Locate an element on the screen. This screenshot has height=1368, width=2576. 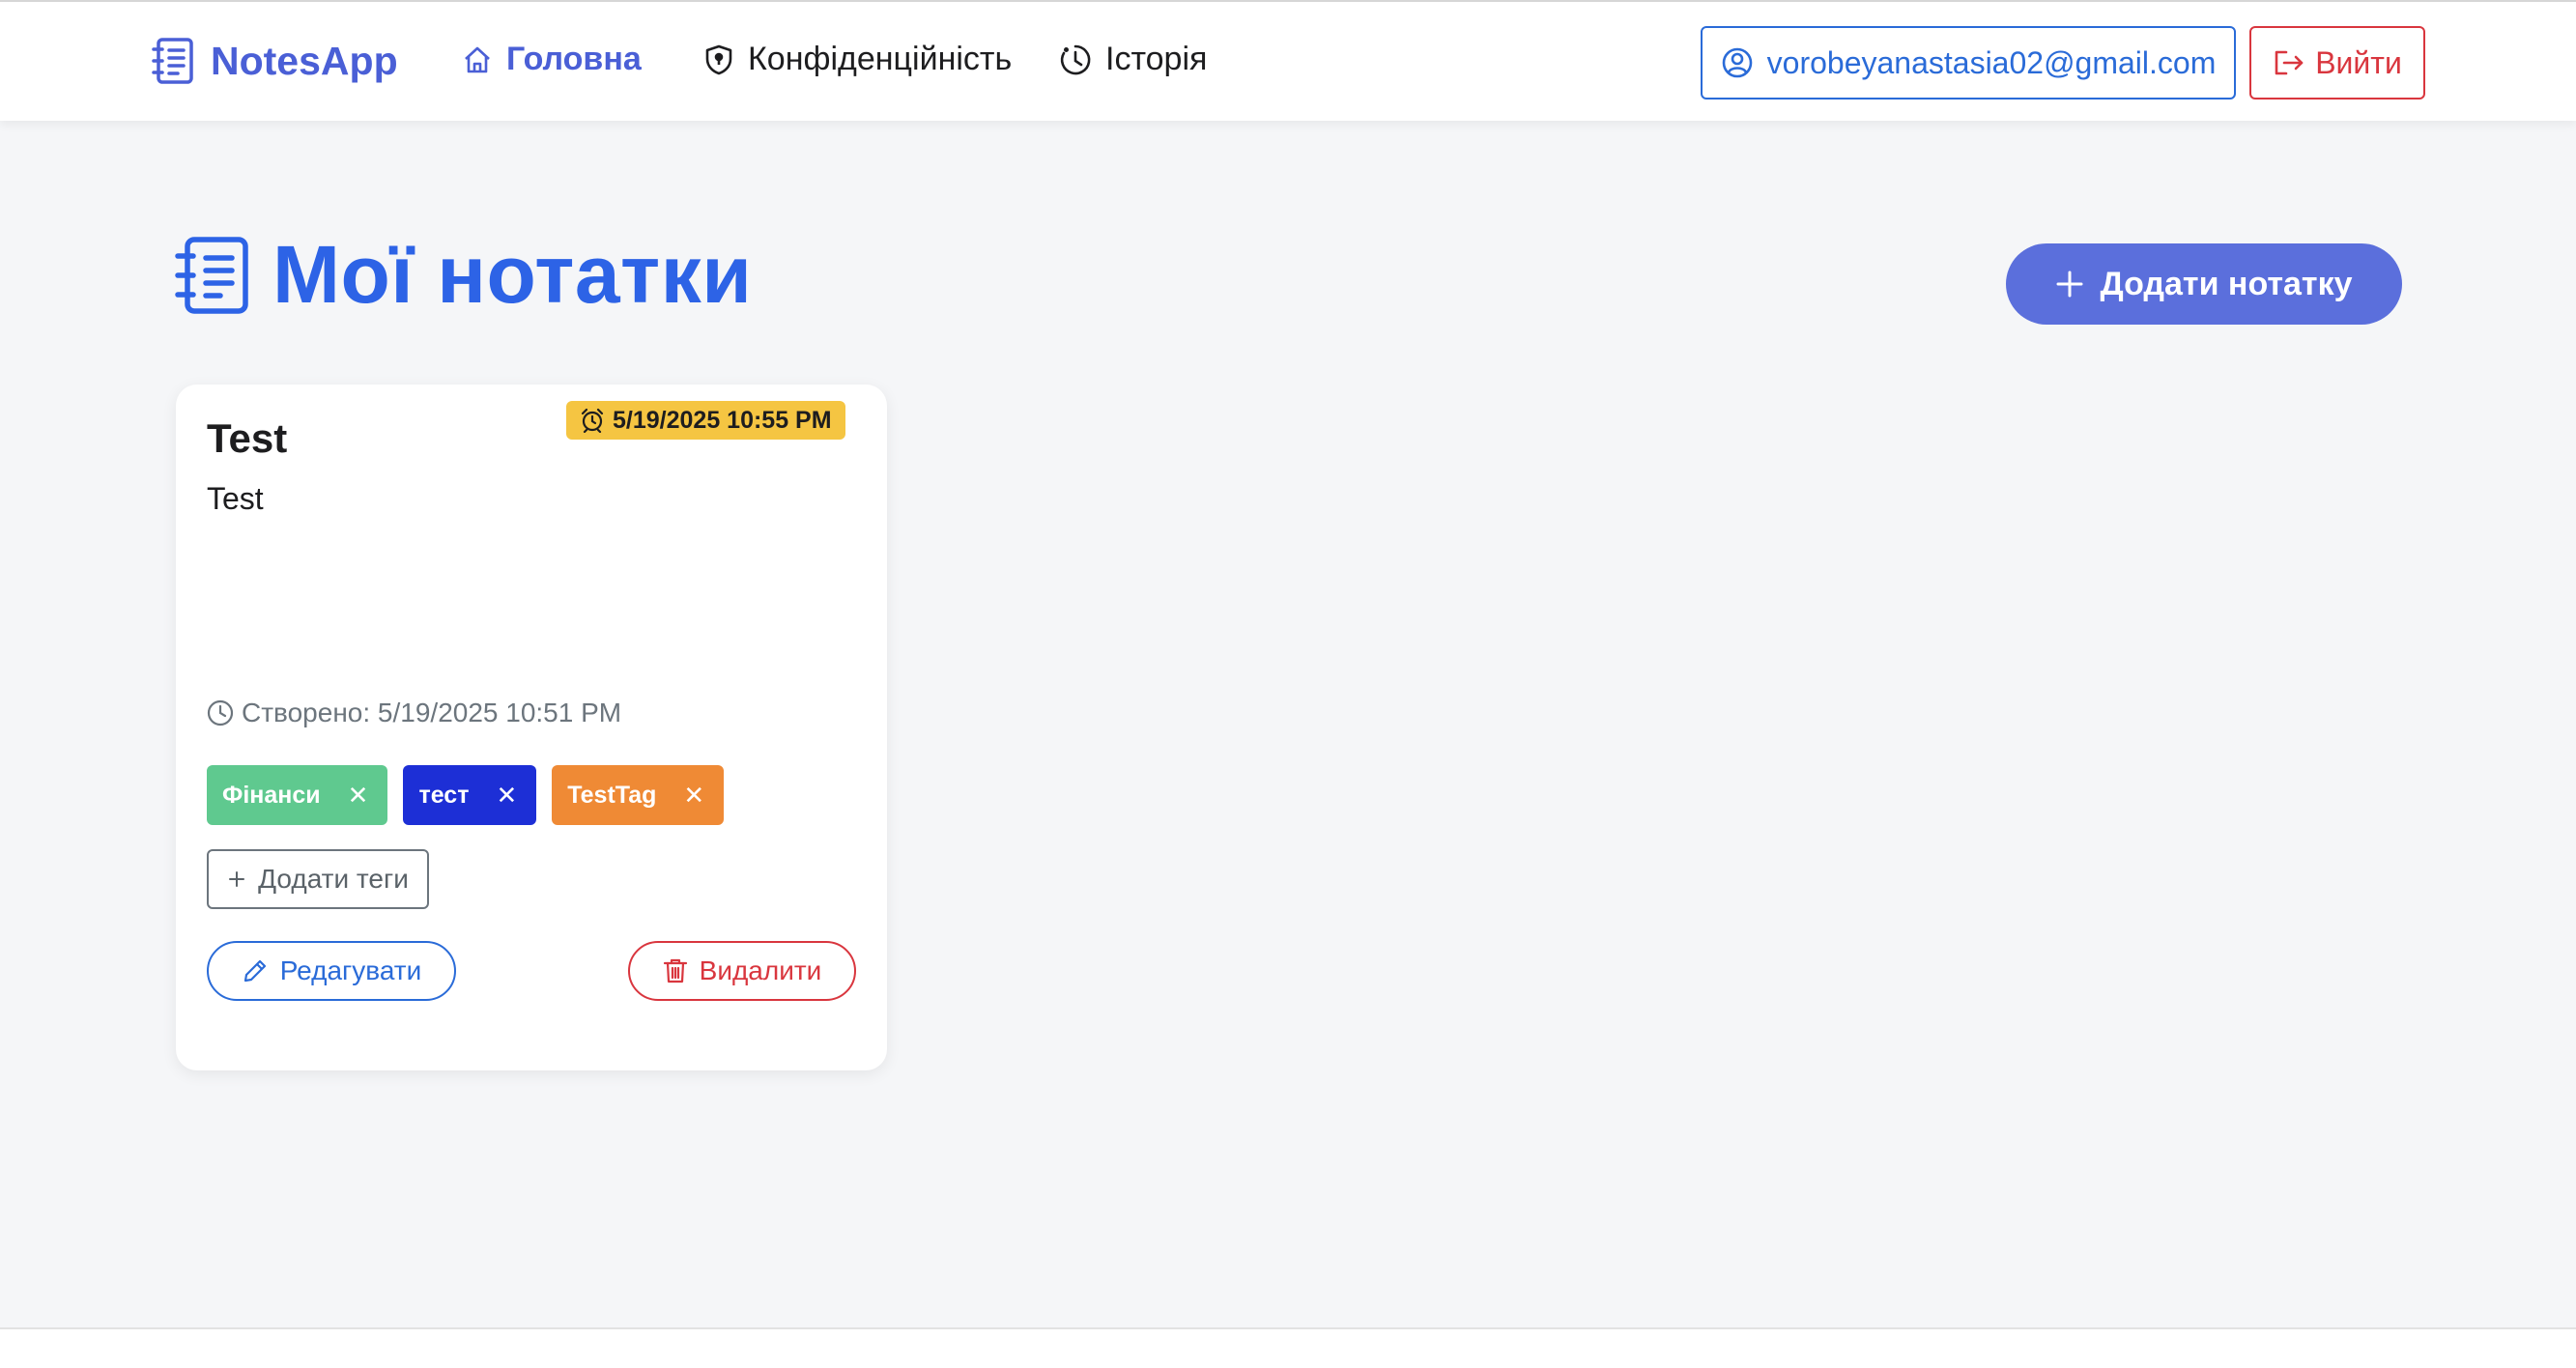
tag-testtag: TestTag ✕ is located at coordinates (639, 795).